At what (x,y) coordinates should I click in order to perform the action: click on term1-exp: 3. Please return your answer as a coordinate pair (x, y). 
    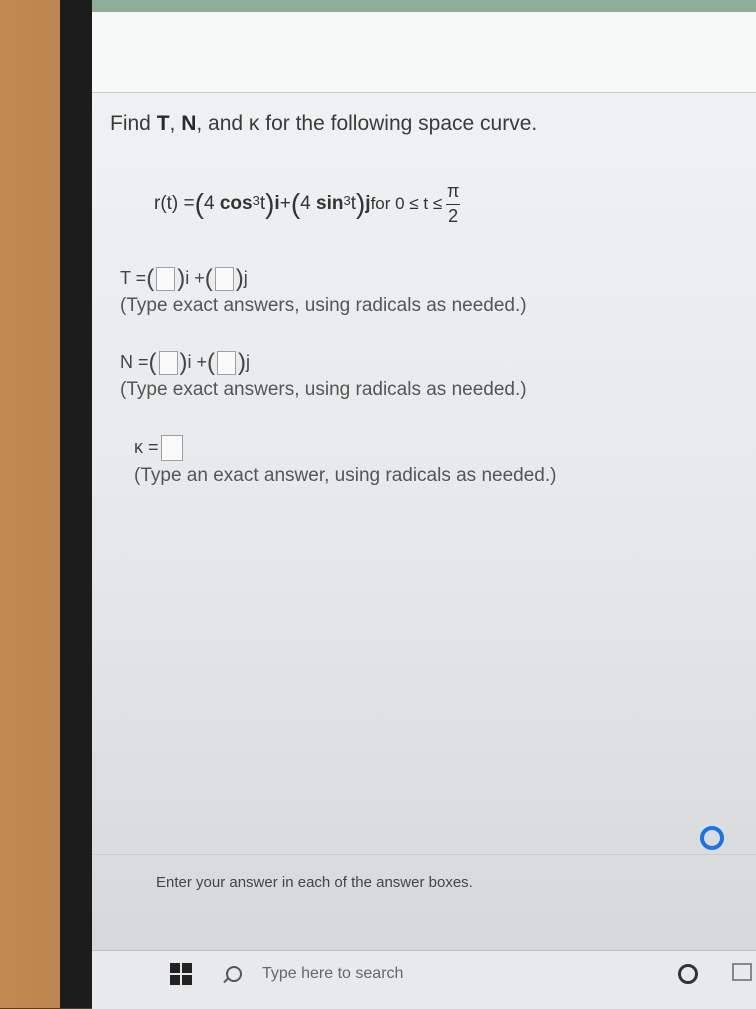
    Looking at the image, I should click on (256, 200).